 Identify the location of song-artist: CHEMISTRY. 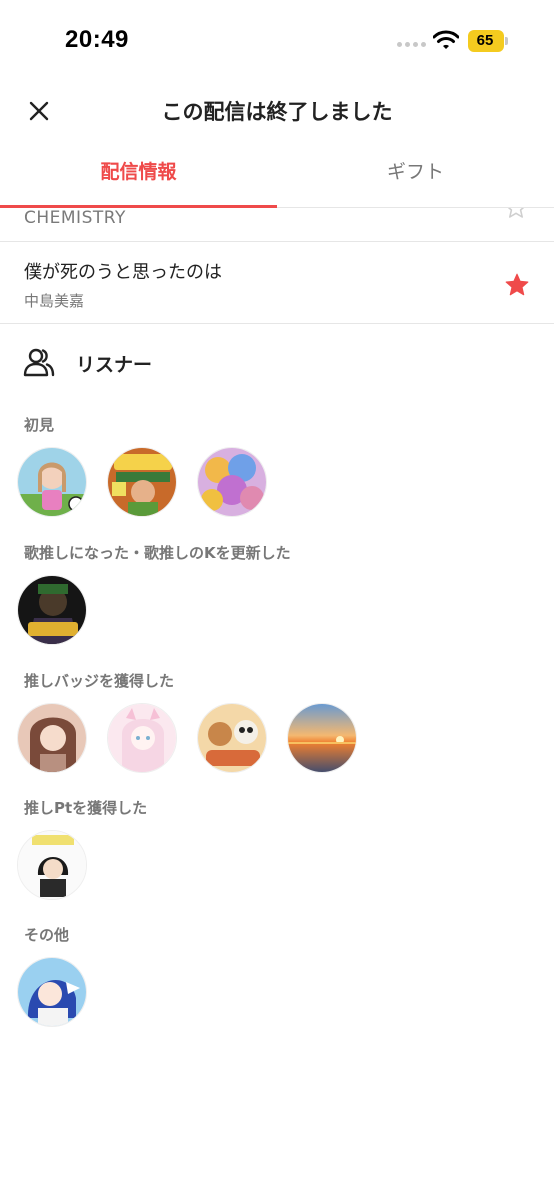
(75, 218).